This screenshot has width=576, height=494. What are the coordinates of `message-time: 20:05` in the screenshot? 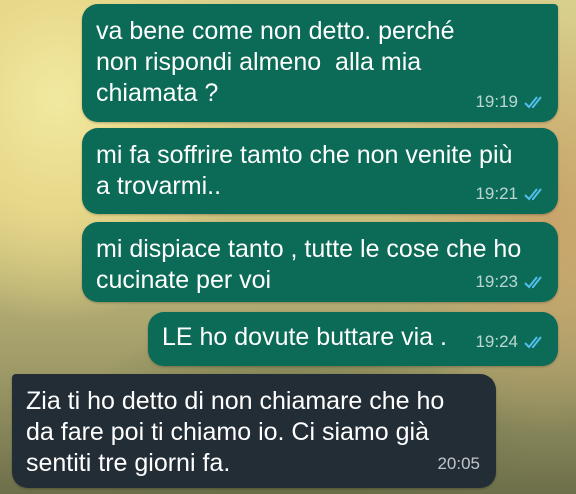 It's located at (458, 463).